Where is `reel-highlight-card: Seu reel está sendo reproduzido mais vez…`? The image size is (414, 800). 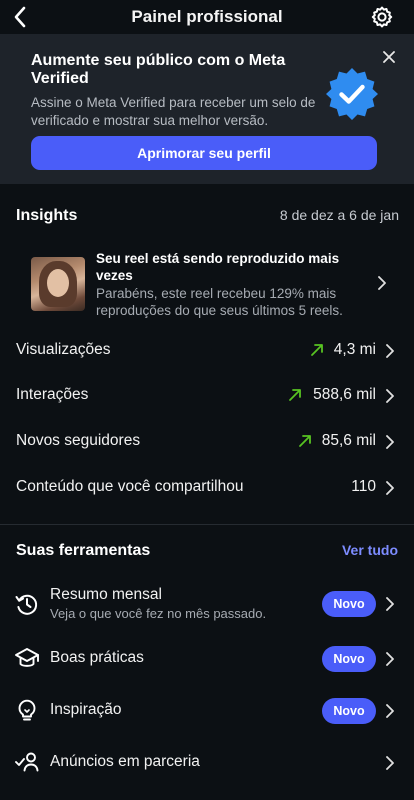 reel-highlight-card: Seu reel está sendo reproduzido mais vez… is located at coordinates (207, 285).